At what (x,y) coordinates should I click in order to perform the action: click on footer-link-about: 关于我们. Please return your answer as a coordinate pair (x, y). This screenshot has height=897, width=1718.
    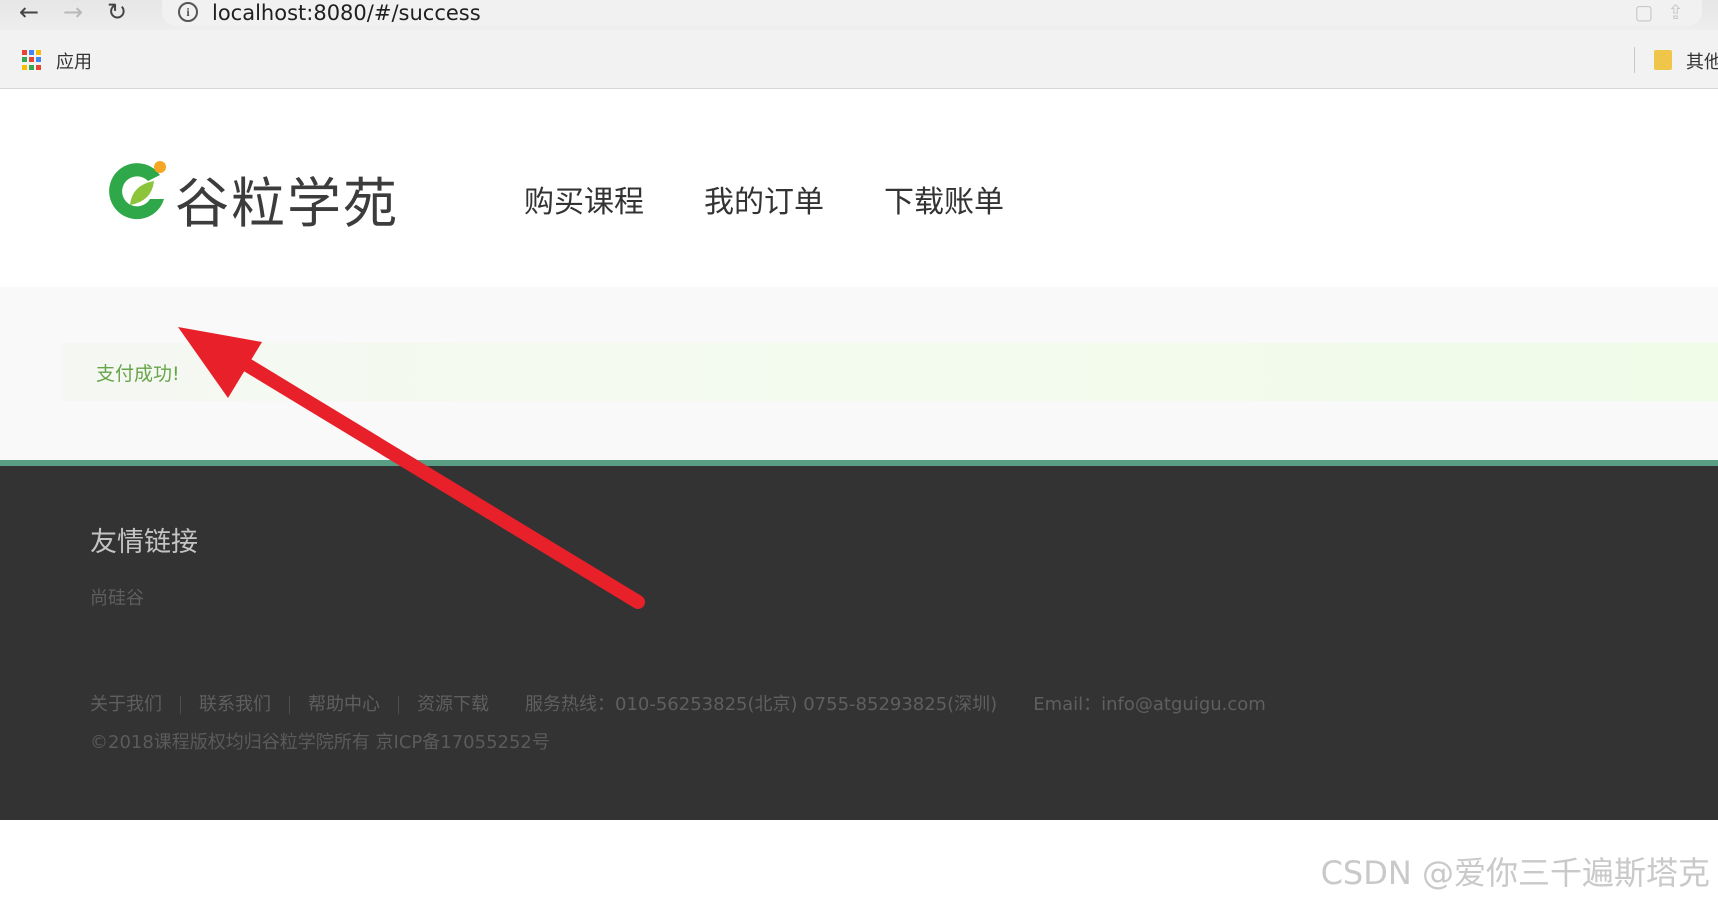
    Looking at the image, I should click on (126, 704).